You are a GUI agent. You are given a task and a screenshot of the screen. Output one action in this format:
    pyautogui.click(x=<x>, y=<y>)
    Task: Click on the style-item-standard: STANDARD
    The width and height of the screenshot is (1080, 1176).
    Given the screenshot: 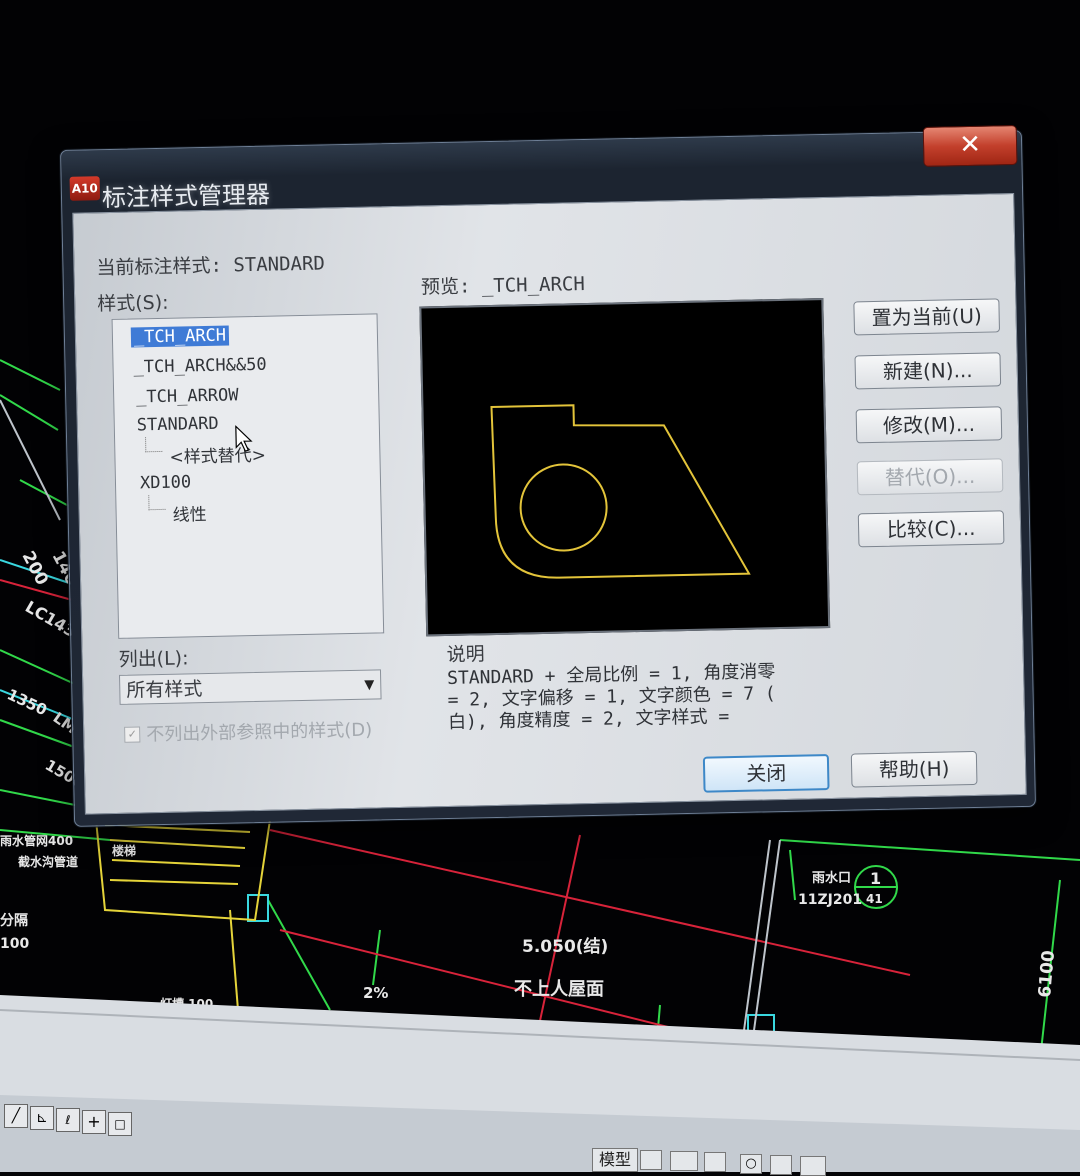 What is the action you would take?
    pyautogui.click(x=178, y=425)
    